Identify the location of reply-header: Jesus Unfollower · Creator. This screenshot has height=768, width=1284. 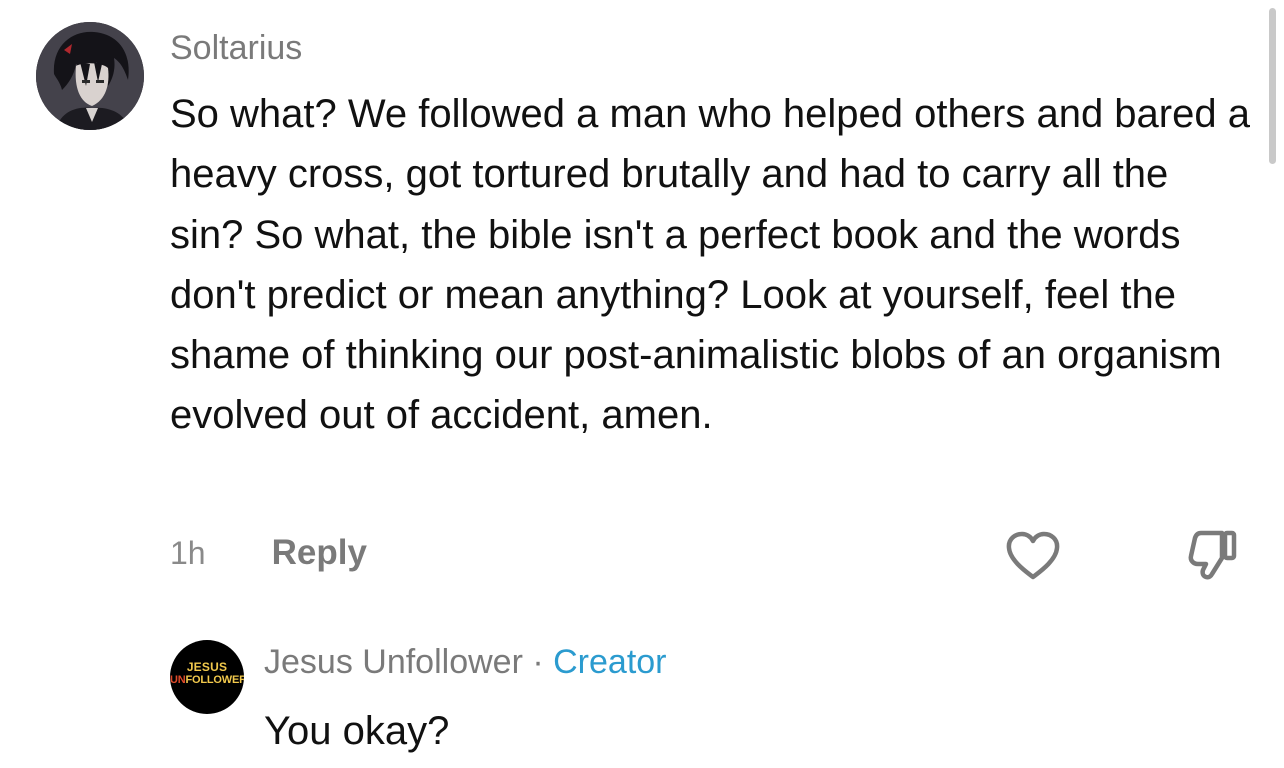
(465, 662).